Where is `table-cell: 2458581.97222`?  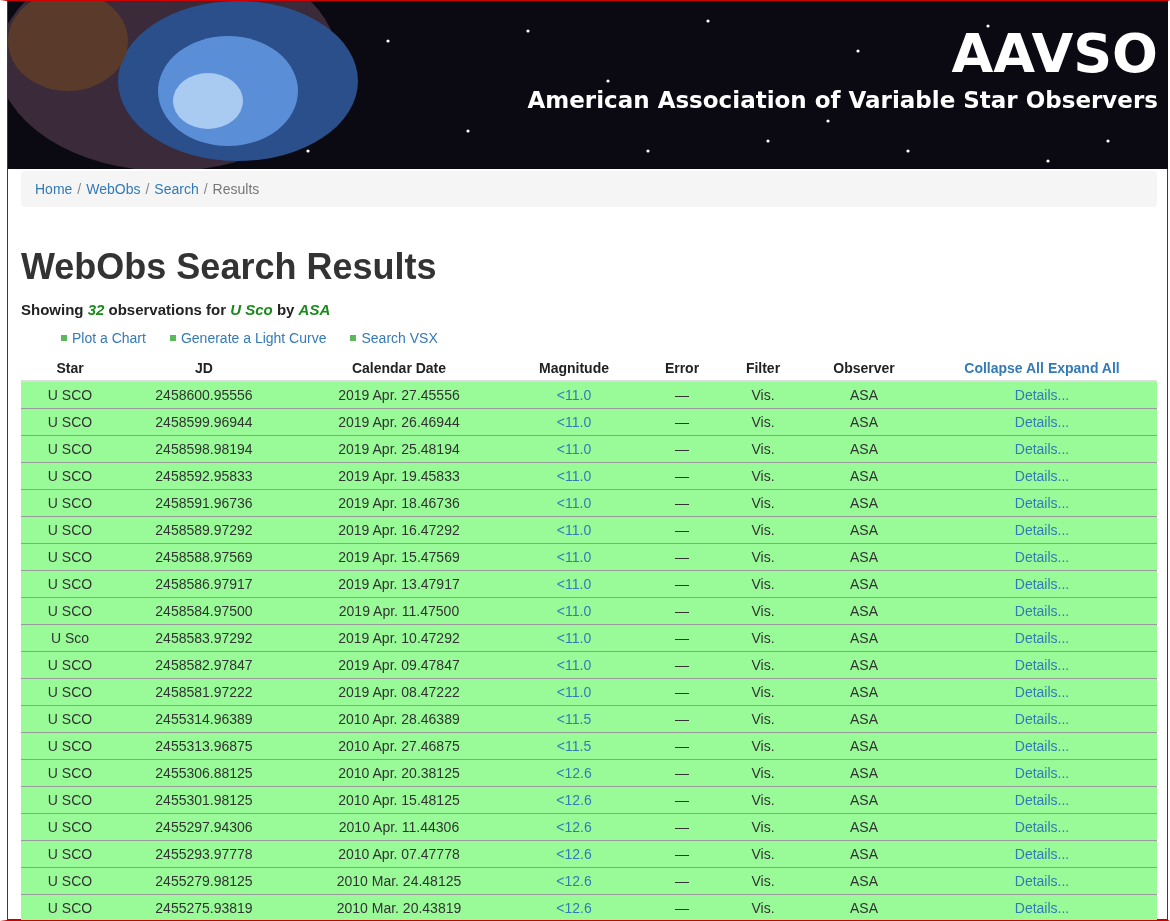
table-cell: 2458581.97222 is located at coordinates (204, 692).